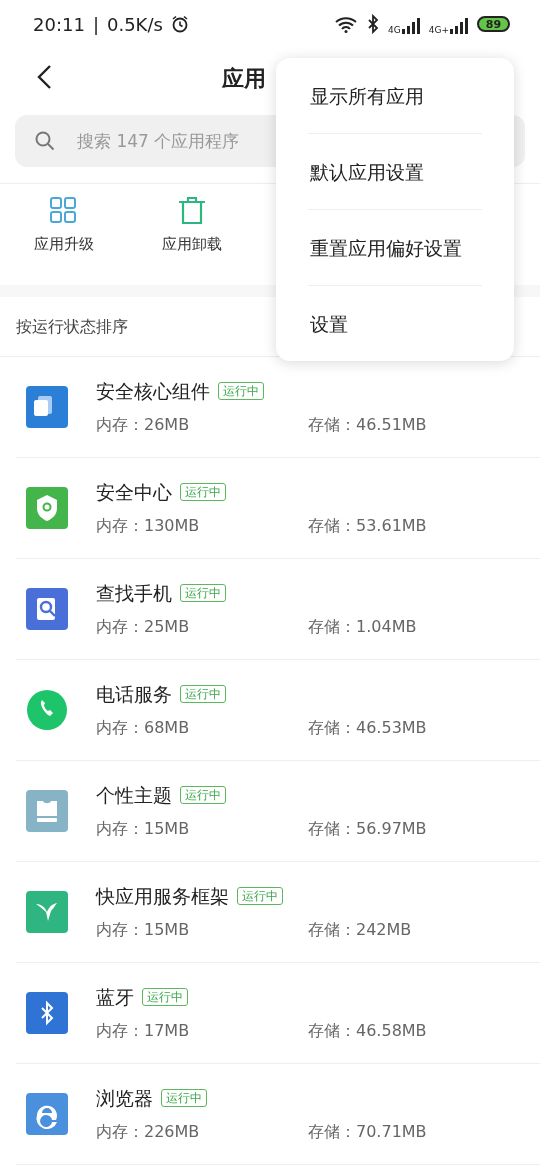 This screenshot has width=540, height=1170. What do you see at coordinates (278, 1013) in the screenshot?
I see `app-row: 蓝牙 运行中 内存：17MB 存储：46.58MB` at bounding box center [278, 1013].